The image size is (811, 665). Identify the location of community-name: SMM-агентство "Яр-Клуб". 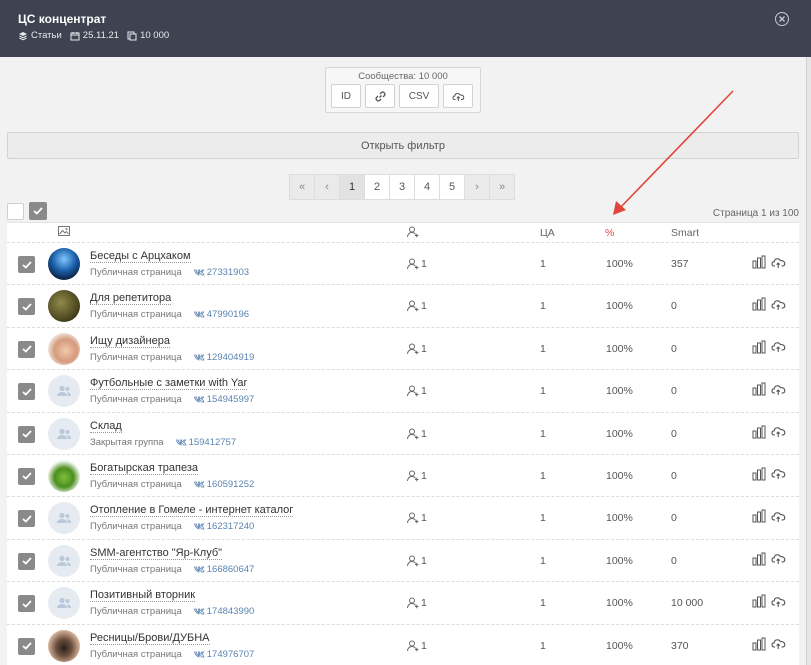
(156, 553).